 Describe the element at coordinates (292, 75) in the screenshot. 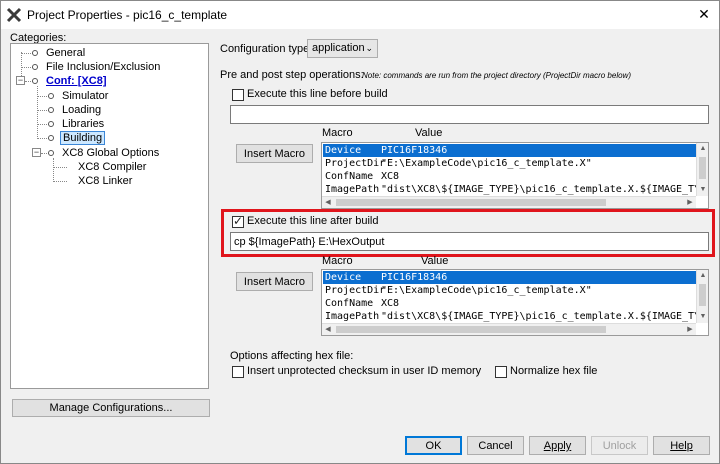

I see `prepost-label: Pre and post step operations:` at that location.